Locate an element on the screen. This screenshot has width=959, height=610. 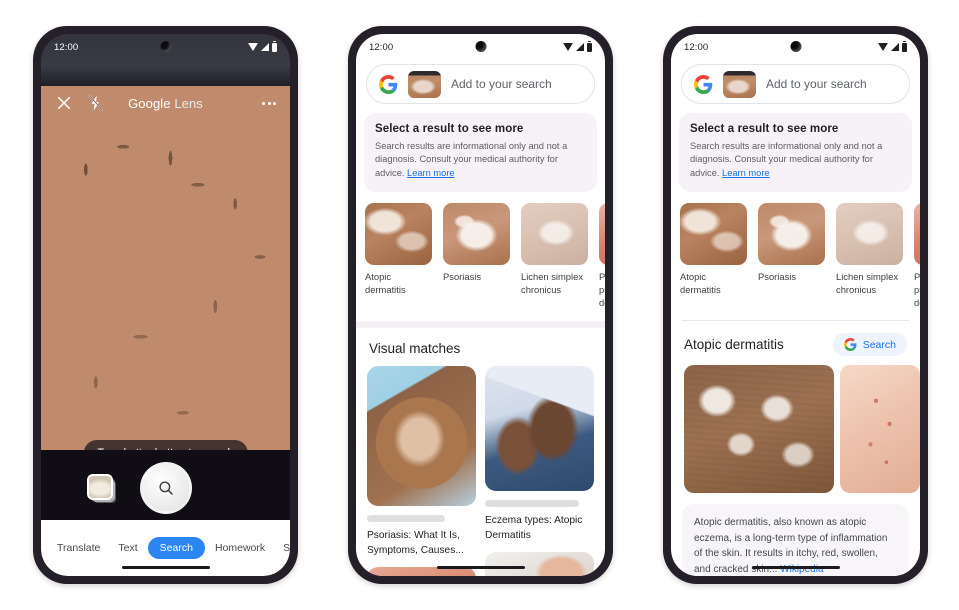
status-bar-2: 12:00 is located at coordinates (480, 47).